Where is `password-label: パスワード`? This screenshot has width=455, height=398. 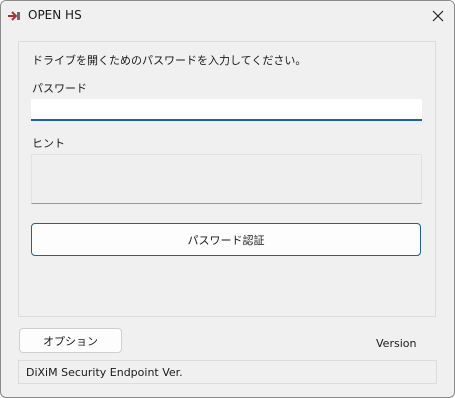
password-label: パスワード is located at coordinates (59, 88).